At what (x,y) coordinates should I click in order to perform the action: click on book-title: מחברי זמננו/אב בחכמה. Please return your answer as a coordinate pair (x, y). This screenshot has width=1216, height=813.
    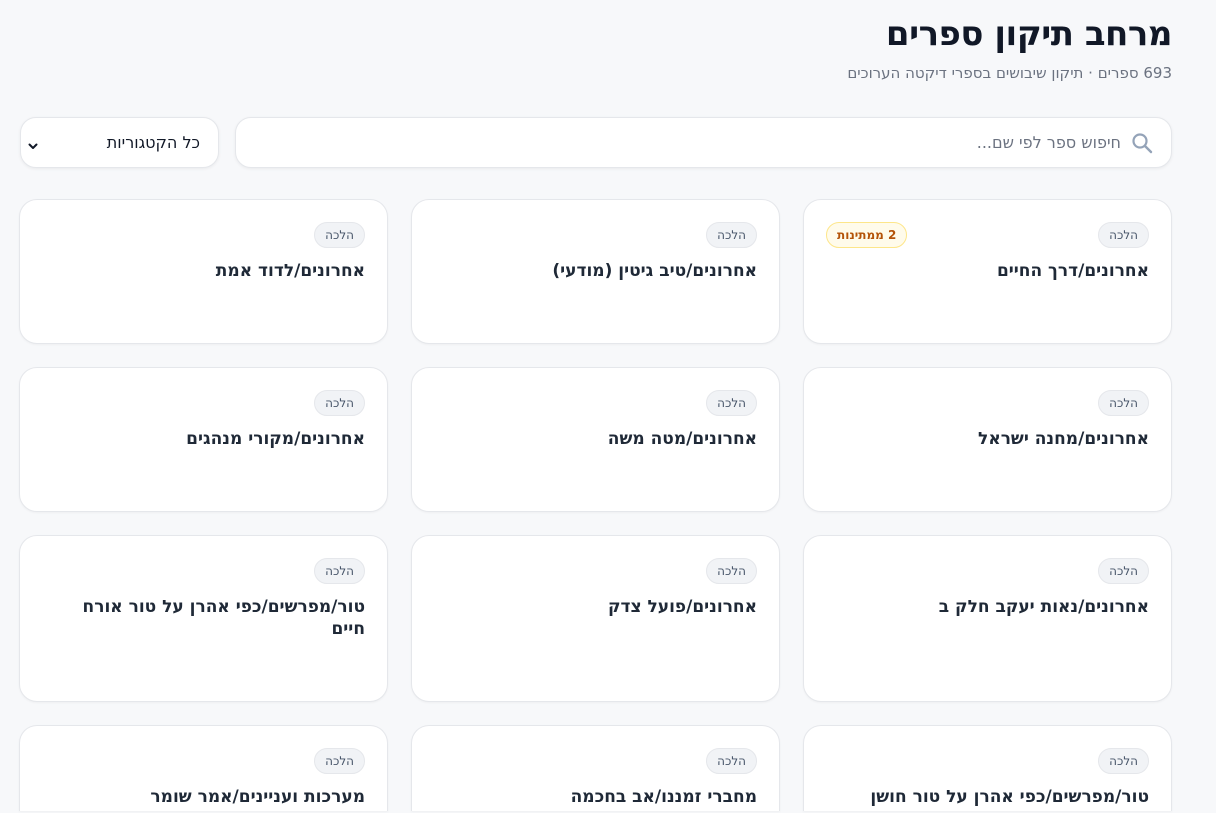
    Looking at the image, I should click on (663, 797).